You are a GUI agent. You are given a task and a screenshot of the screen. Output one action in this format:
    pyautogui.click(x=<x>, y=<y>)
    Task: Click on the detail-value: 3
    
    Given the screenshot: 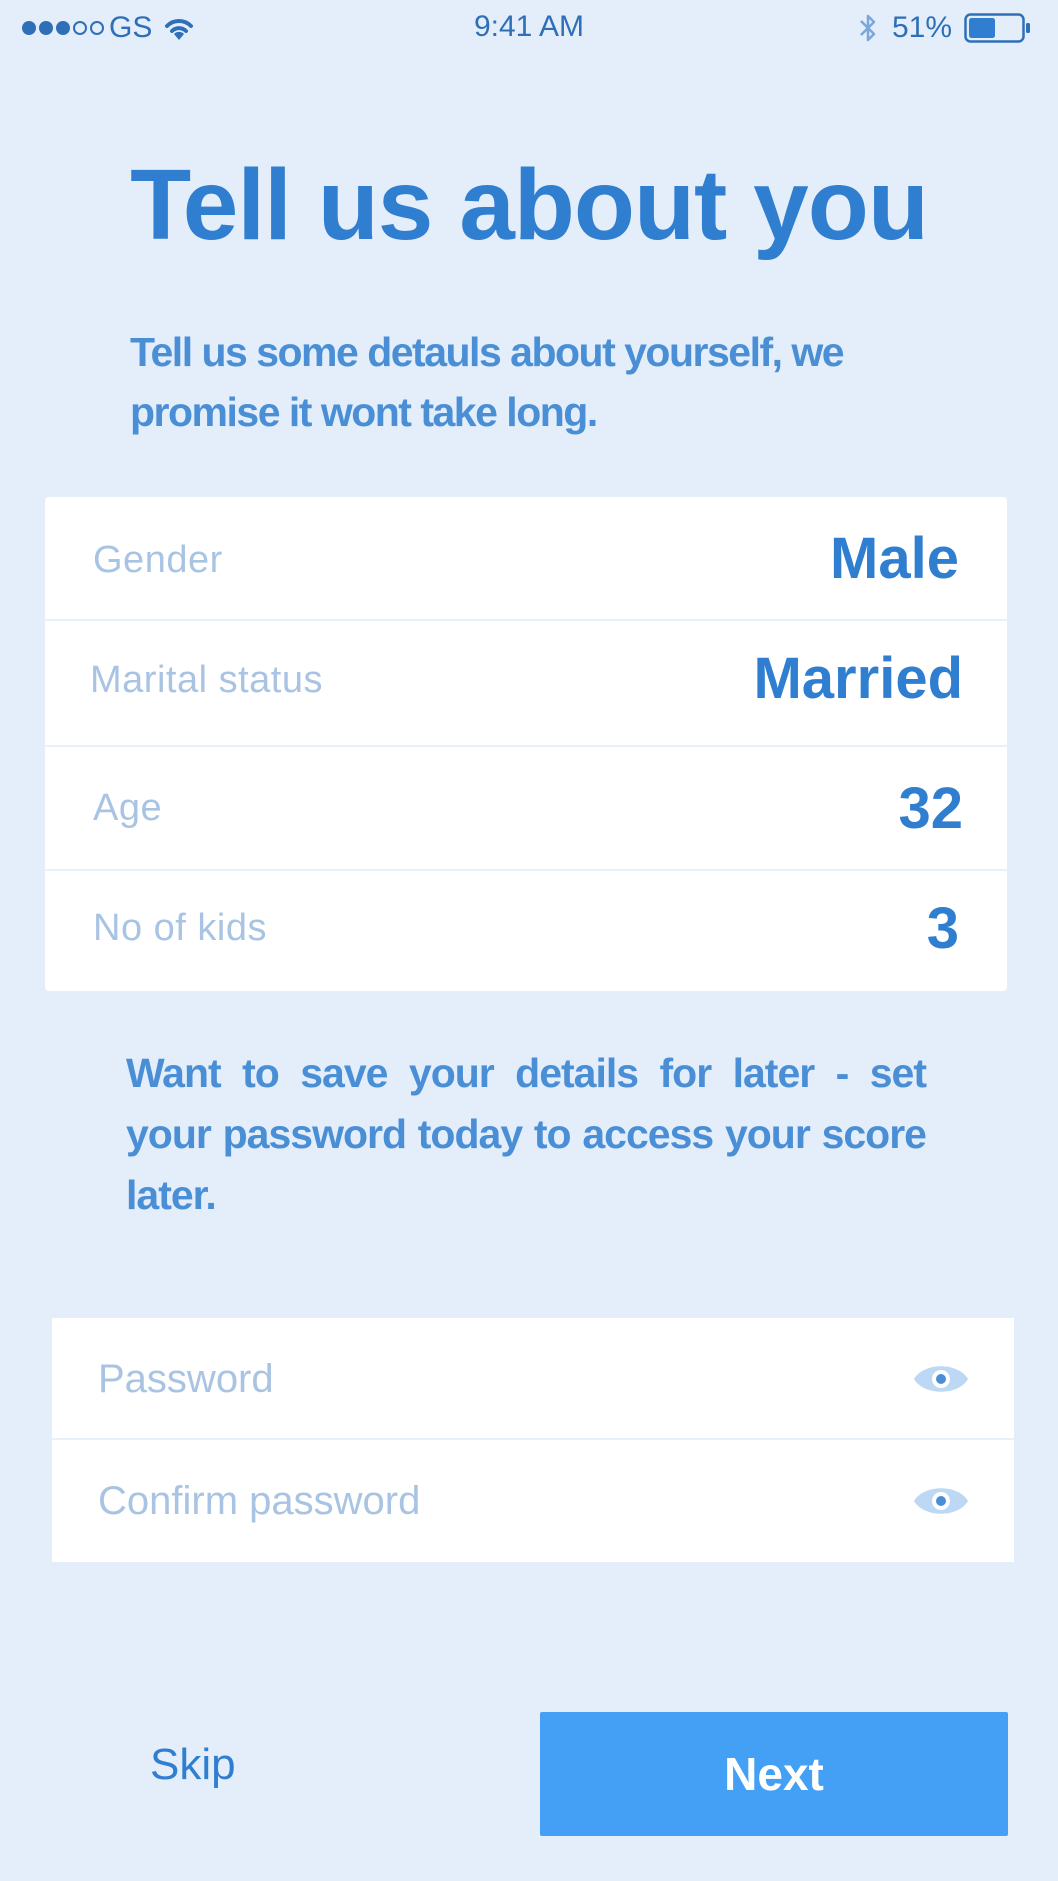 What is the action you would take?
    pyautogui.click(x=942, y=928)
    